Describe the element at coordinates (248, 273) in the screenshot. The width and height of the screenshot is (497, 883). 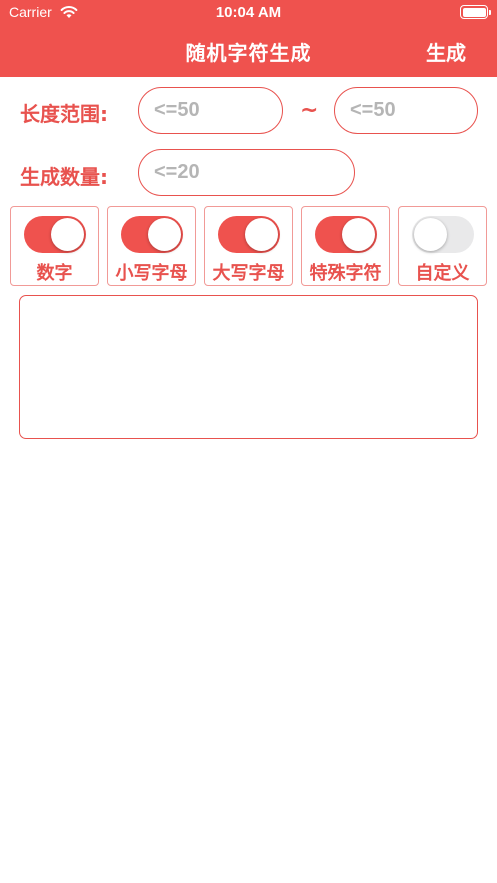
I see `toggle-label: 大写字母` at that location.